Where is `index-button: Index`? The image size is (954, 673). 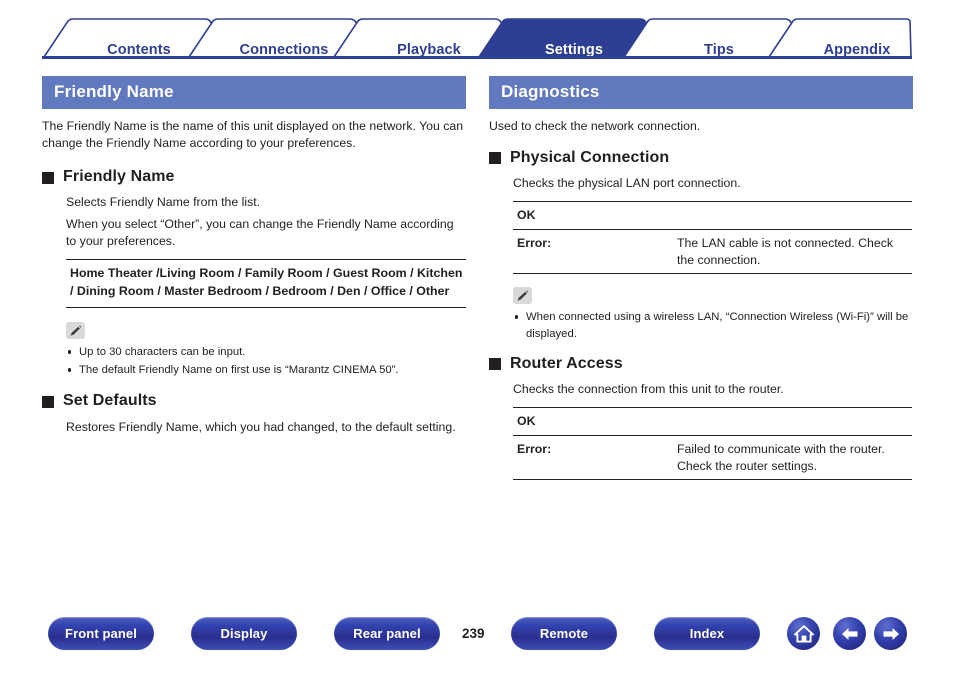 index-button: Index is located at coordinates (707, 633).